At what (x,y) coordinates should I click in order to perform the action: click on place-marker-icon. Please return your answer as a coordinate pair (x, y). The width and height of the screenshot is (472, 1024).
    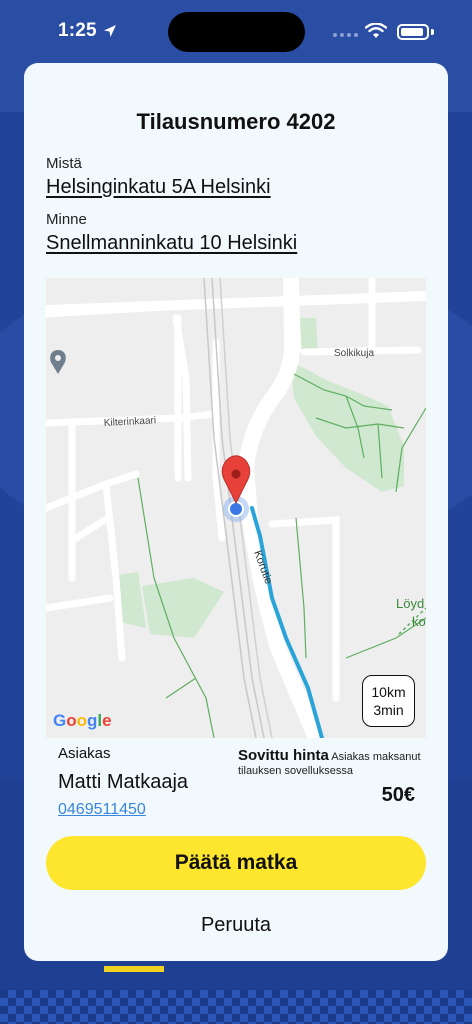
    Looking at the image, I should click on (58, 362).